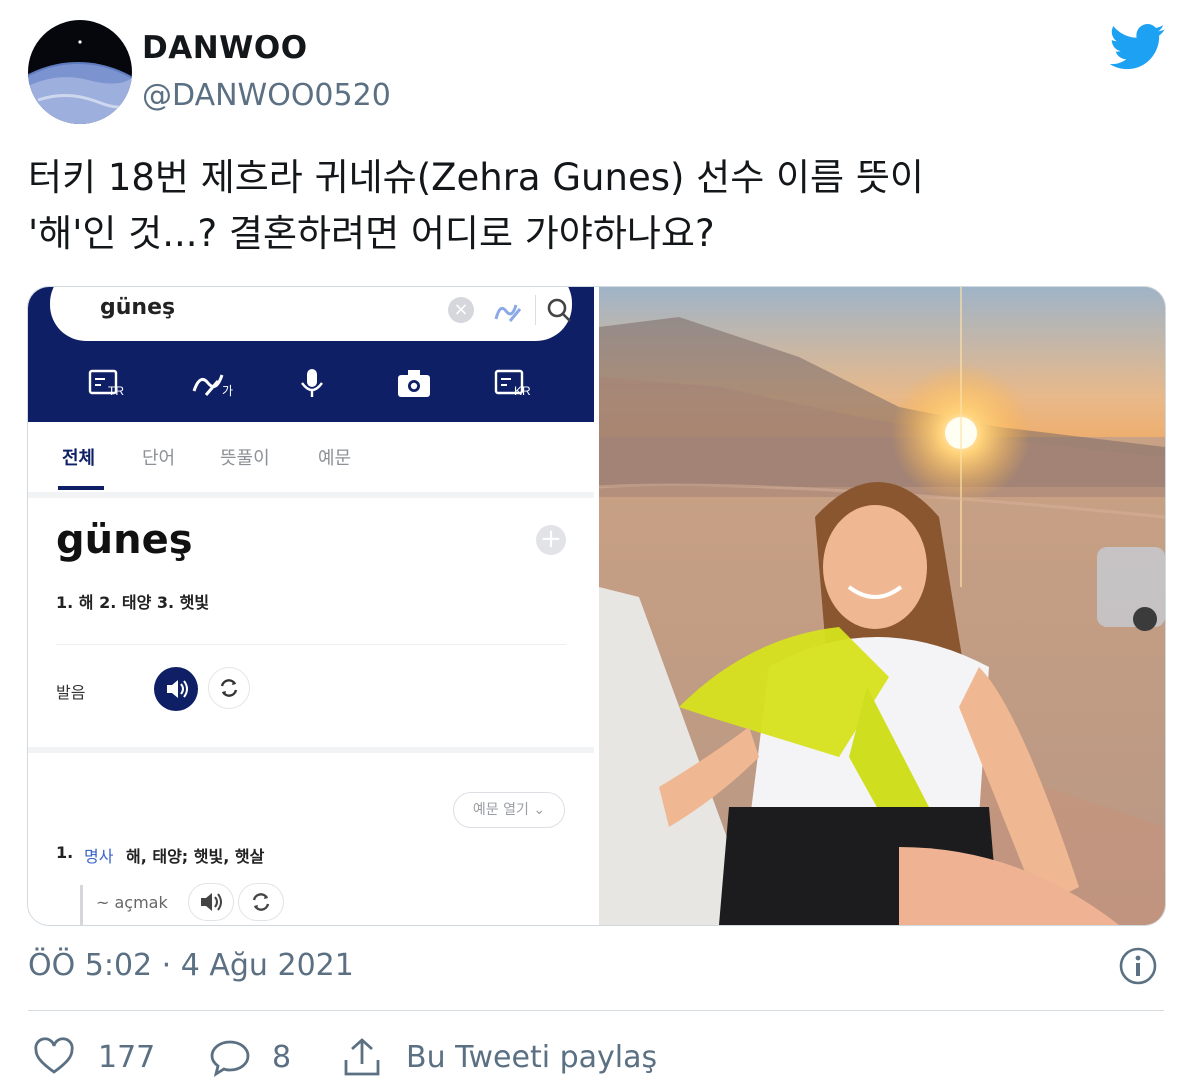 Image resolution: width=1200 pixels, height=1080 pixels. Describe the element at coordinates (81, 905) in the screenshot. I see `example-indent-bar` at that location.